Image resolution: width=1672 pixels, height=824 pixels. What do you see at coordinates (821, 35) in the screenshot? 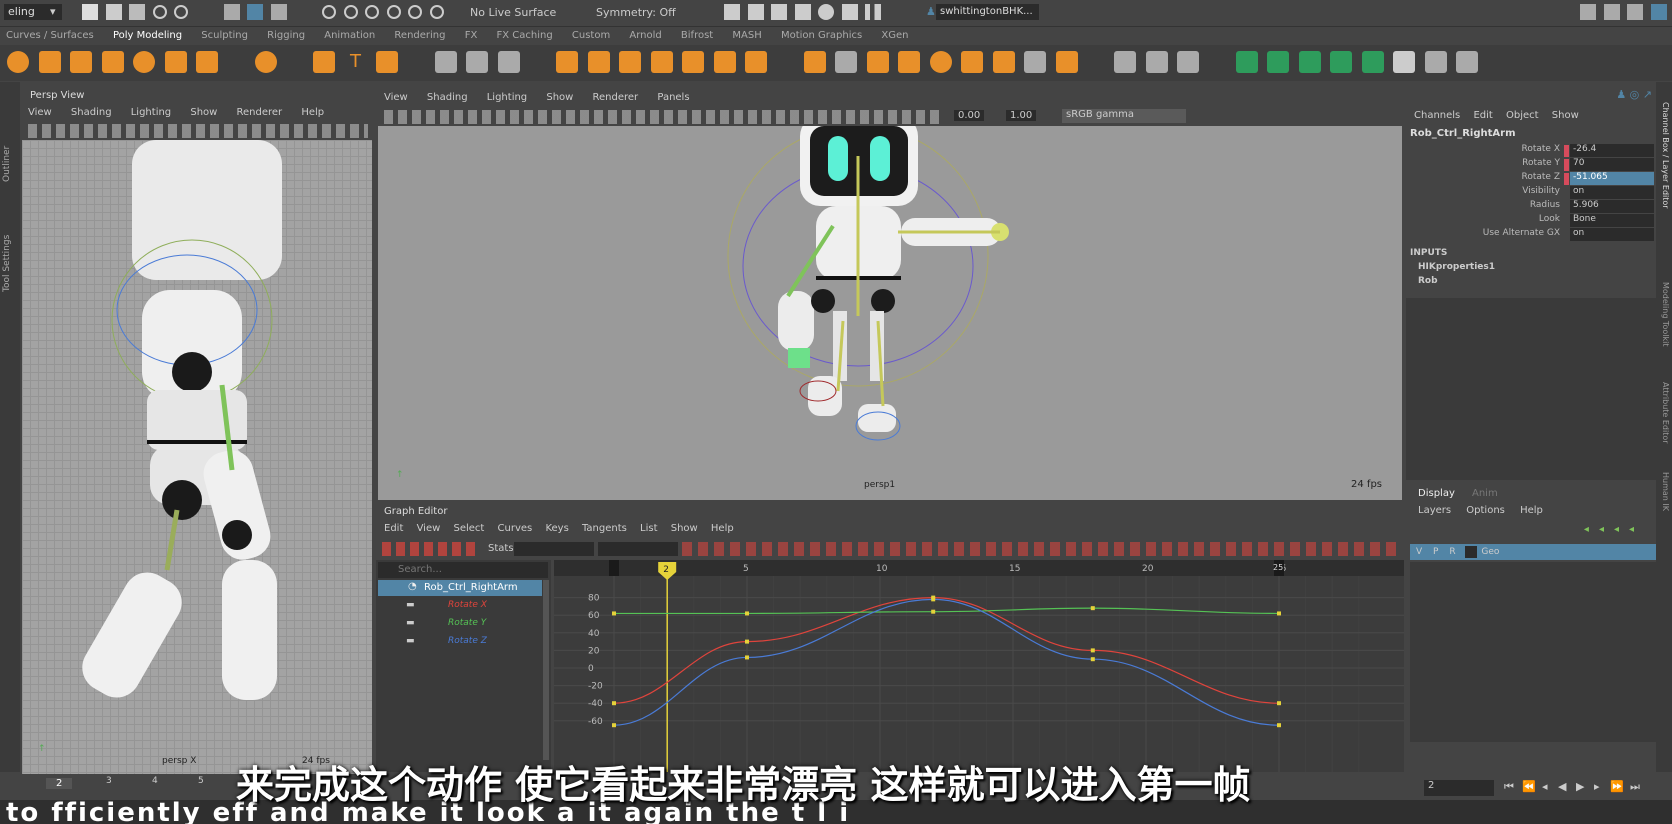
I see `shelf-tab: Motion Graphics` at bounding box center [821, 35].